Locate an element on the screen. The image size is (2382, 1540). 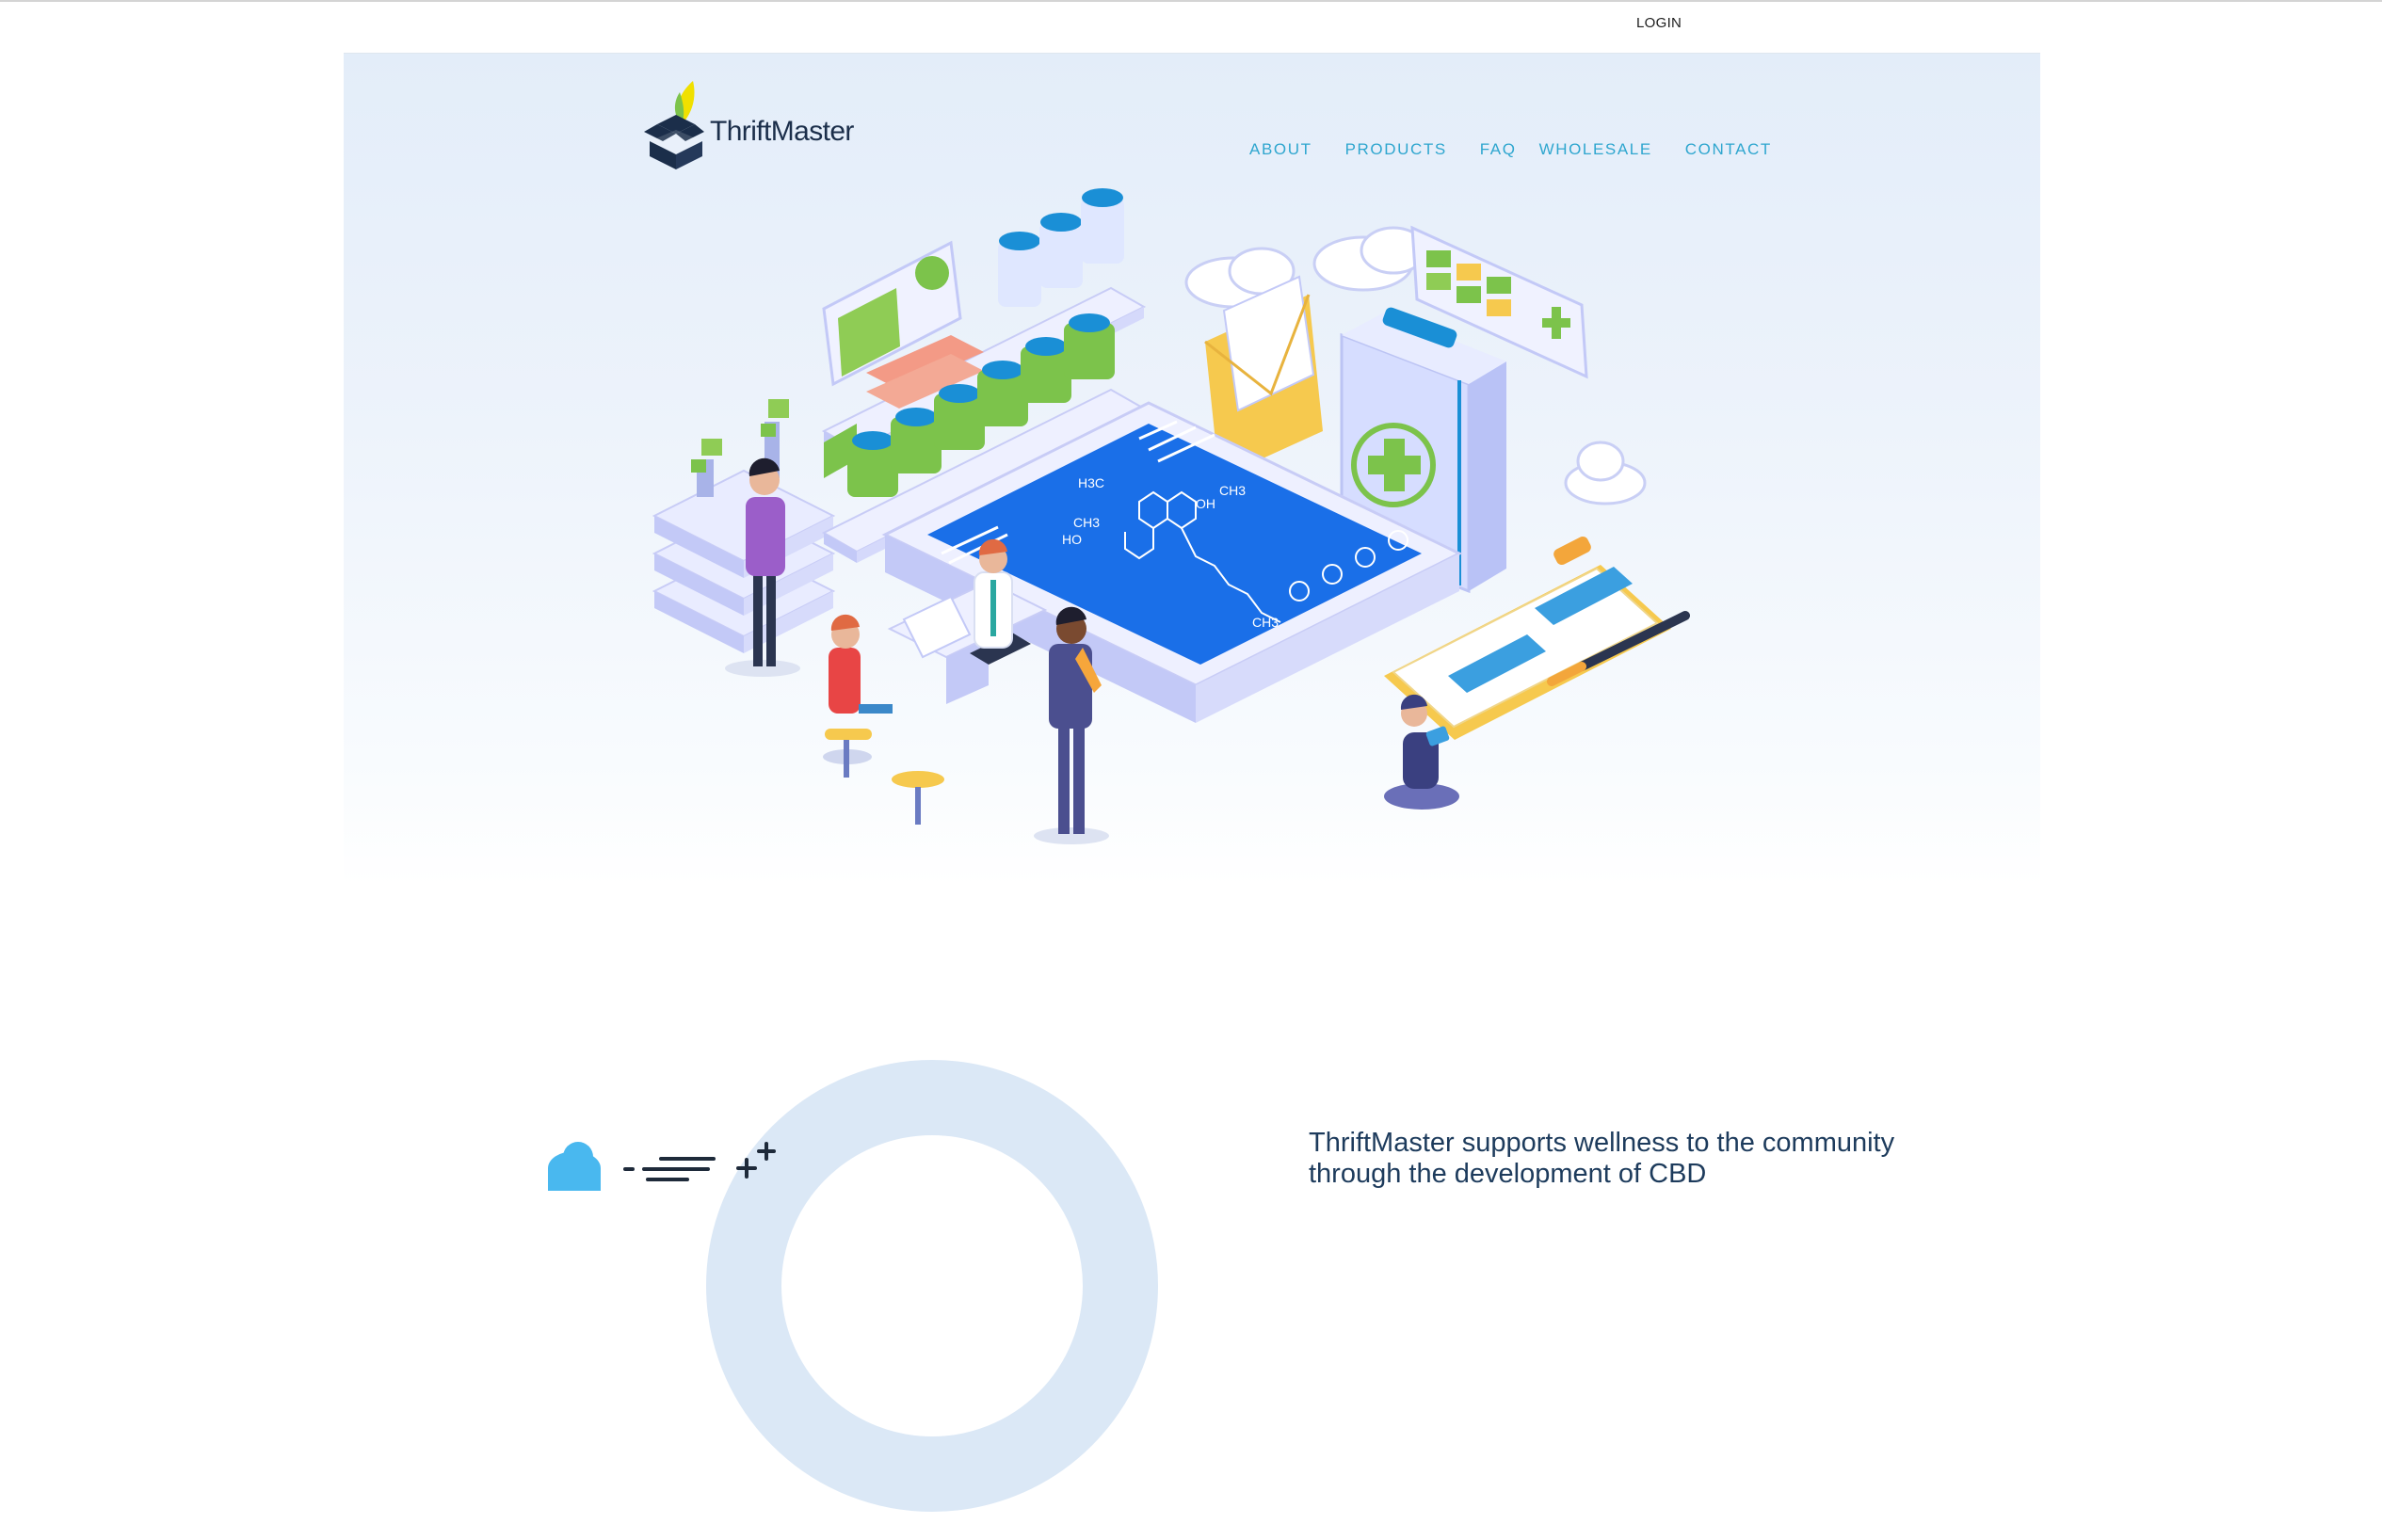
nav-wholesale: WHOLESALE is located at coordinates (1595, 149).